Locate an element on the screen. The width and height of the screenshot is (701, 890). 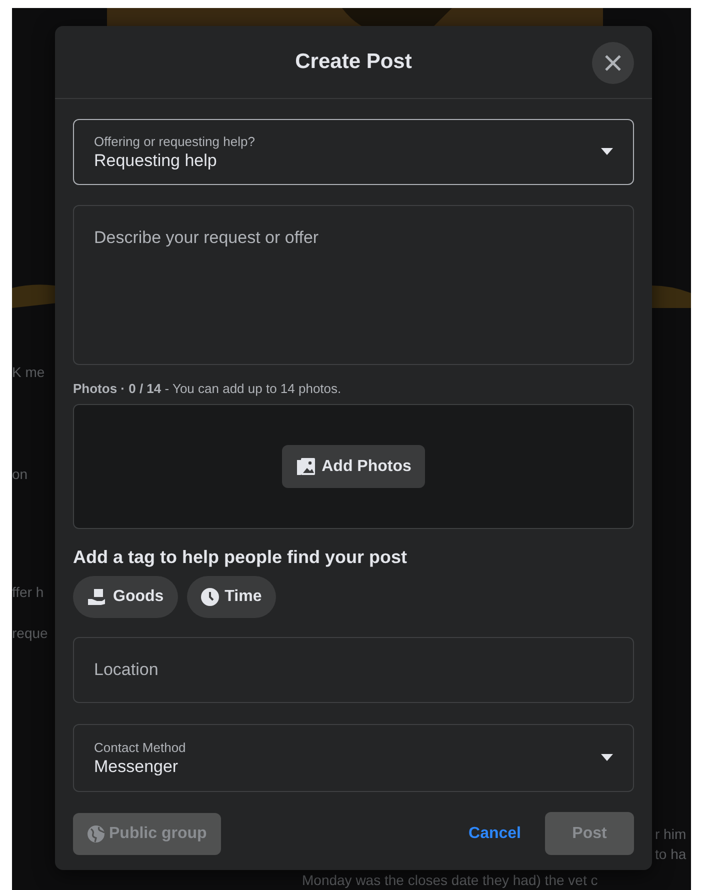
background-text: to ha is located at coordinates (670, 854).